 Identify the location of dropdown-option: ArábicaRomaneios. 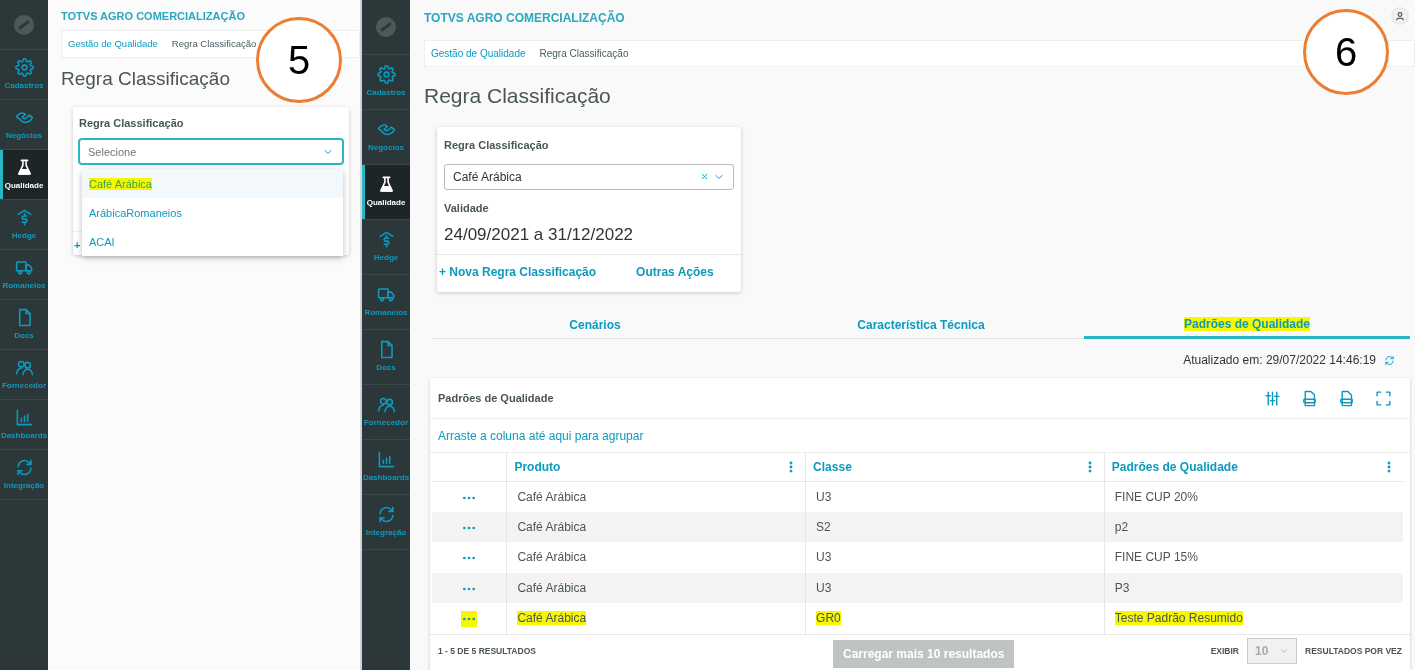
(212, 212).